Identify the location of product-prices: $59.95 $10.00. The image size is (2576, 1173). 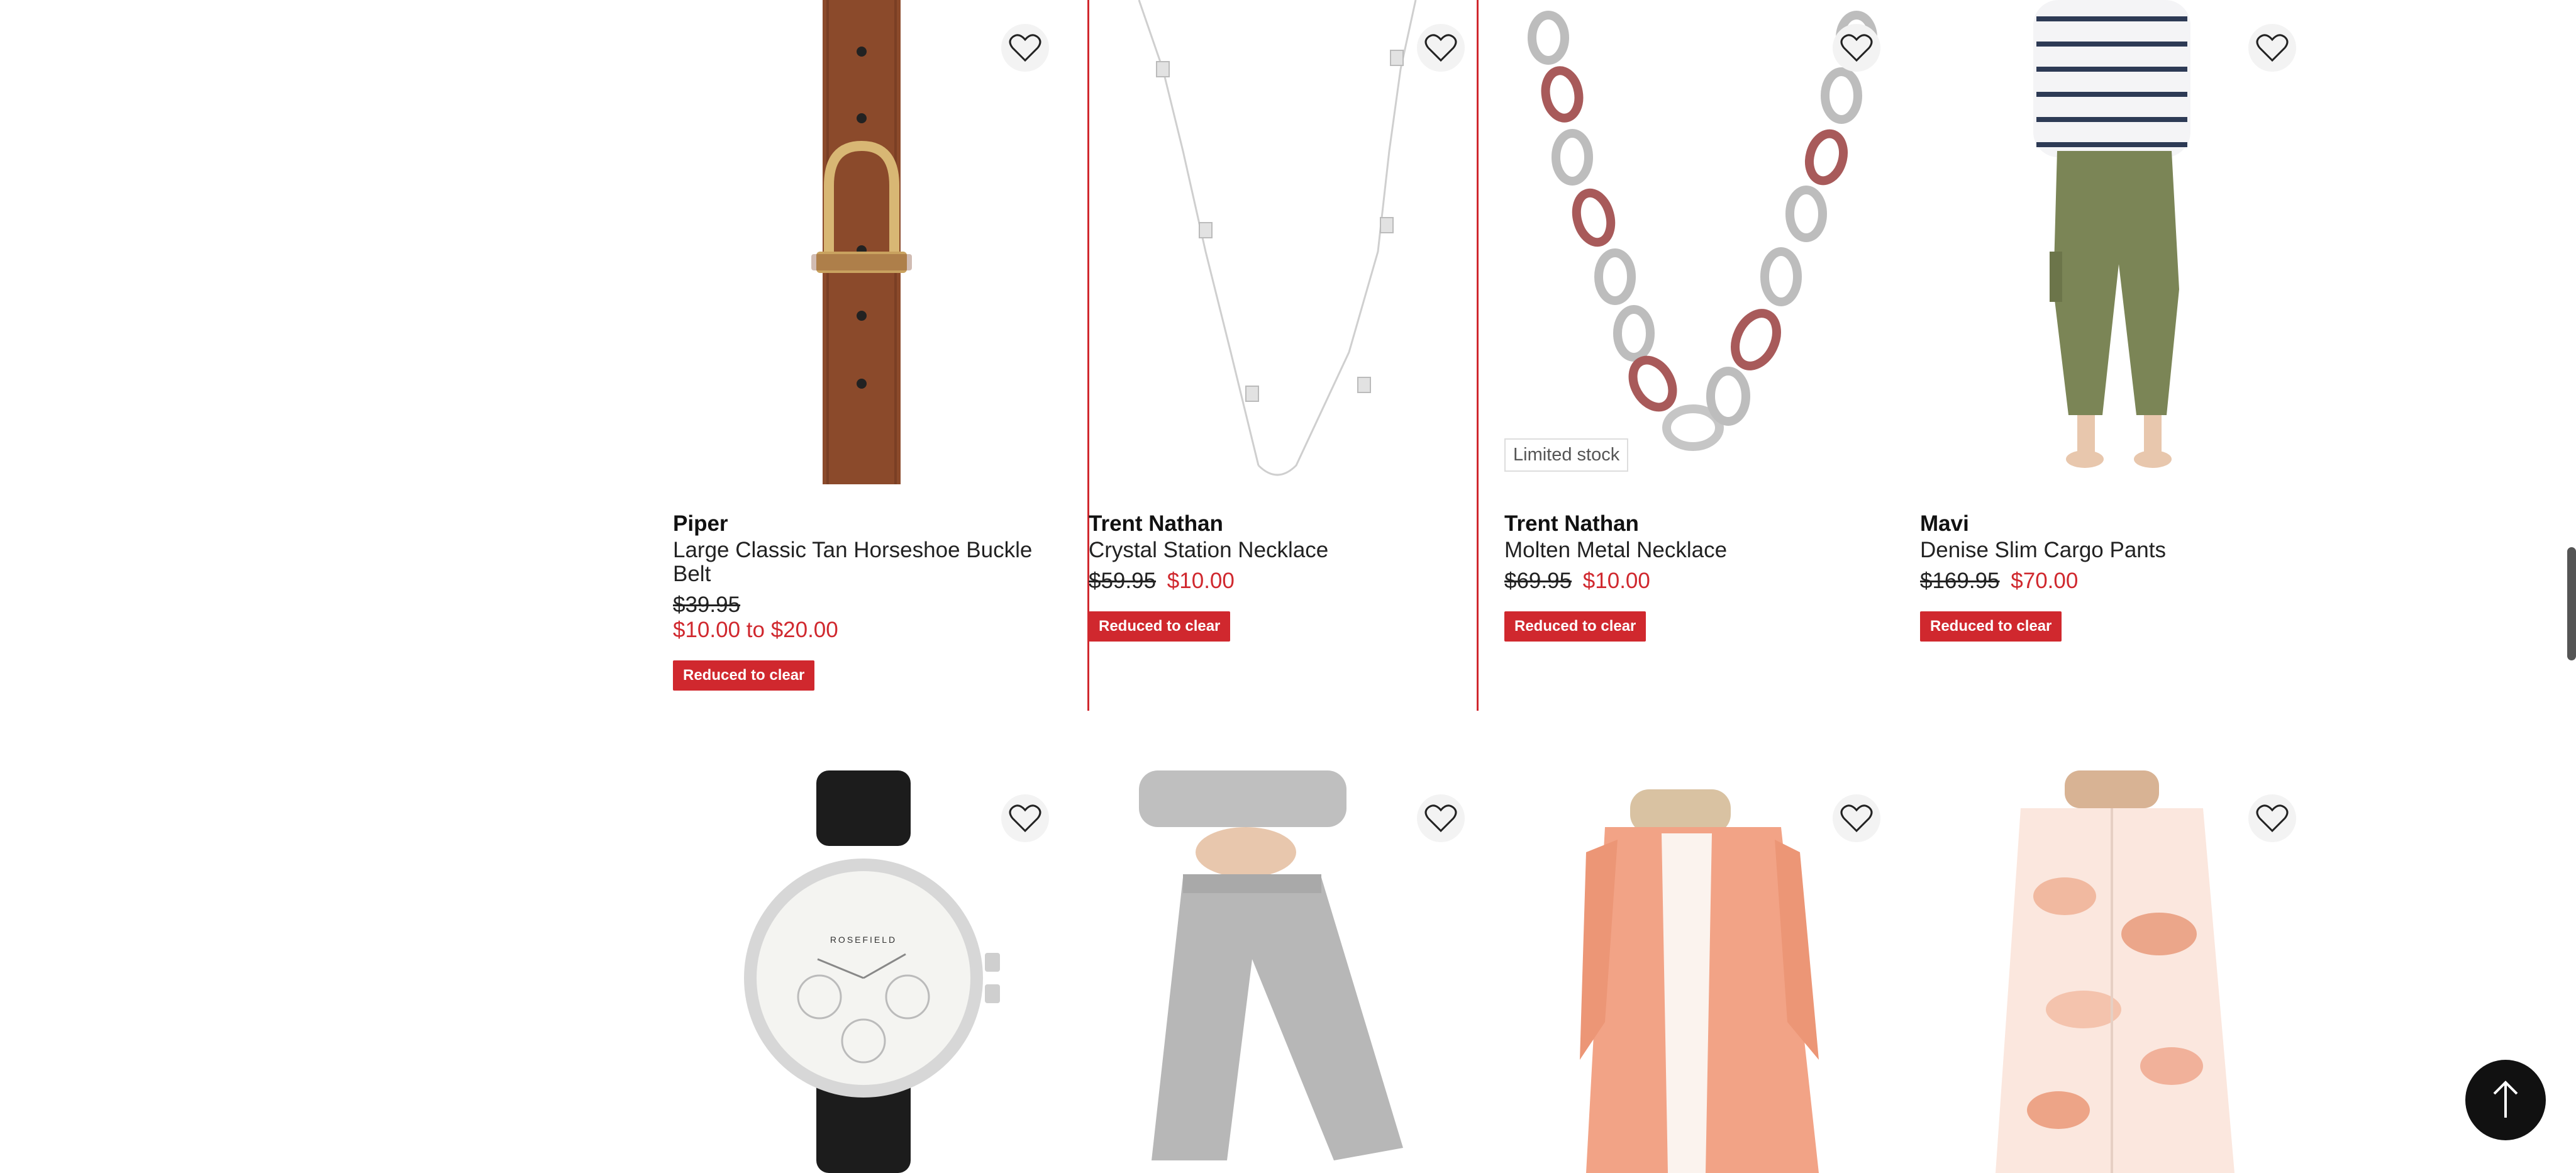
(1284, 581).